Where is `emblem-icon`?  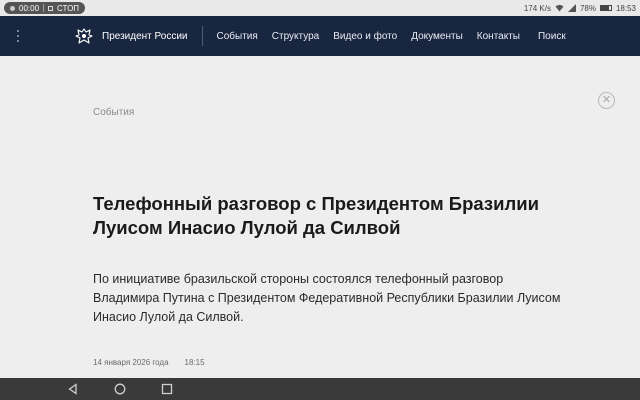 emblem-icon is located at coordinates (84, 36).